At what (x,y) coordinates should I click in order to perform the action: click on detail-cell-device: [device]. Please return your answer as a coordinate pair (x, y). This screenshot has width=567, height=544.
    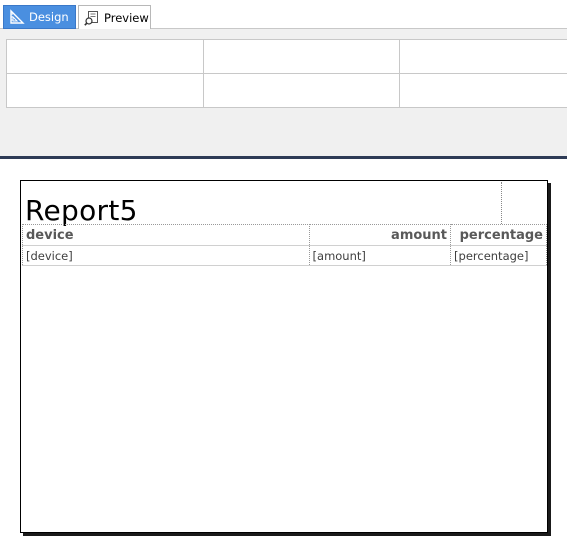
    Looking at the image, I should click on (166, 255).